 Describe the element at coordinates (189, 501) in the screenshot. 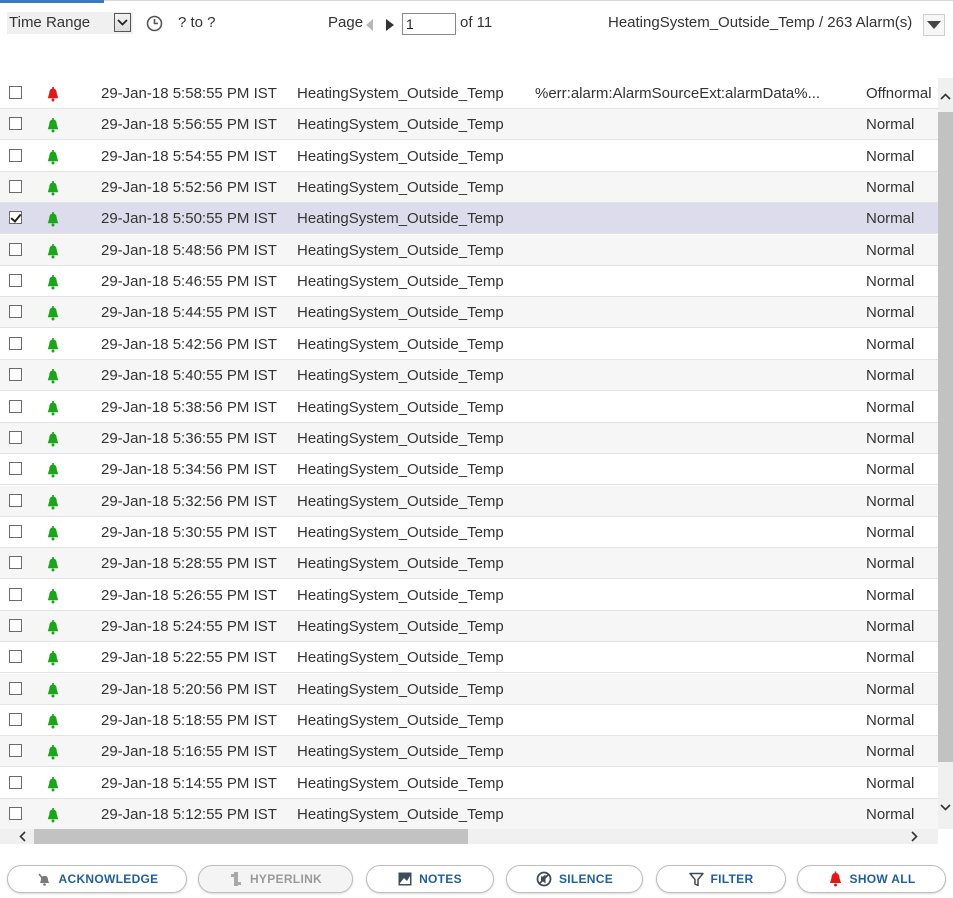

I see `alarm-timestamp: 29-Jan-18 5:32:56 PM IST` at that location.